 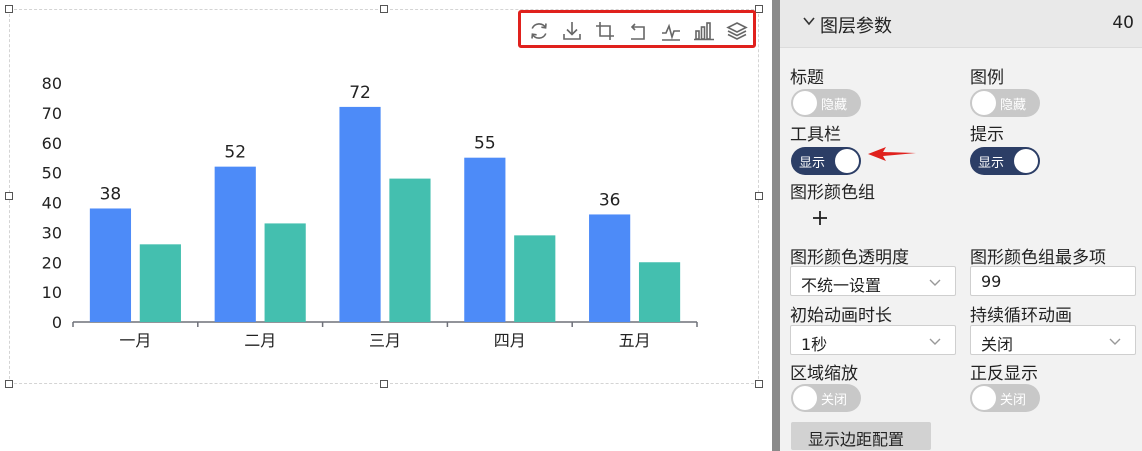 What do you see at coordinates (1021, 316) in the screenshot?
I see `loop-anim-label: 持续循环动画` at bounding box center [1021, 316].